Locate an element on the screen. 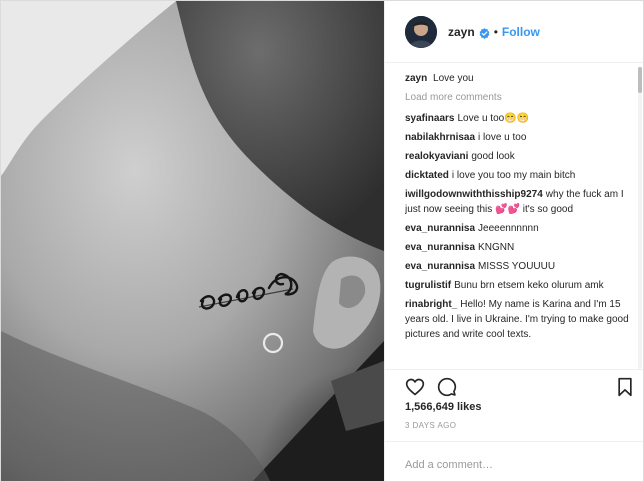 This screenshot has height=482, width=644. comment-text: MISSS YOUUUU is located at coordinates (517, 266).